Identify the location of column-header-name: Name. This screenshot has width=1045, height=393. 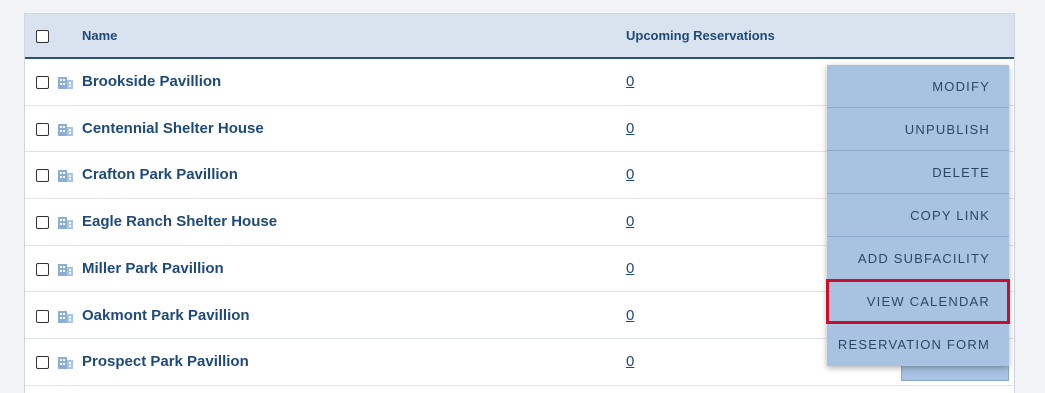
(99, 35).